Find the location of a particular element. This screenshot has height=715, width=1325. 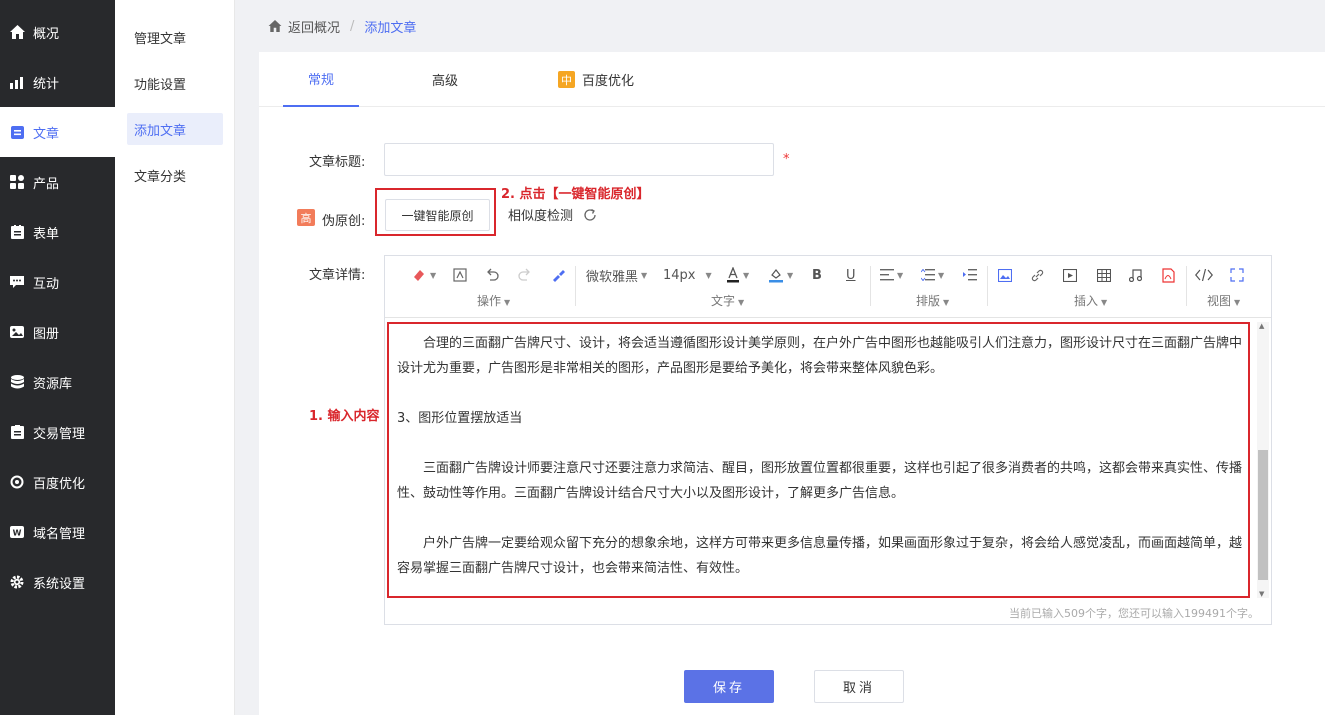

group-layout: 排版 ▼ is located at coordinates (932, 300).